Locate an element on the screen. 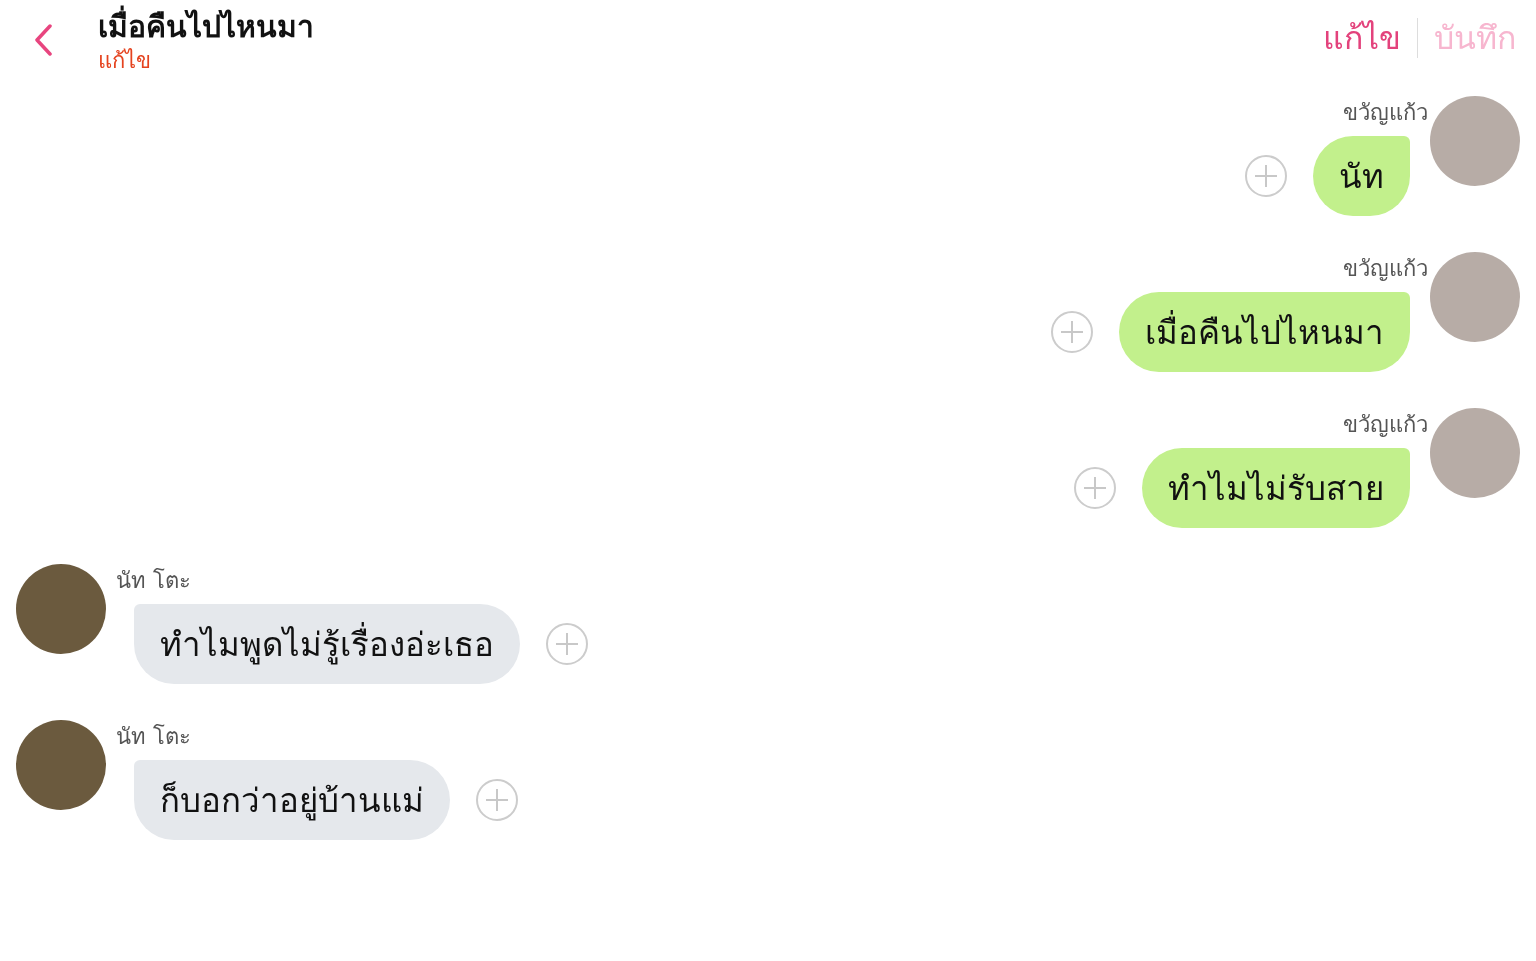  chat-subtitle: แก้ไข is located at coordinates (125, 61).